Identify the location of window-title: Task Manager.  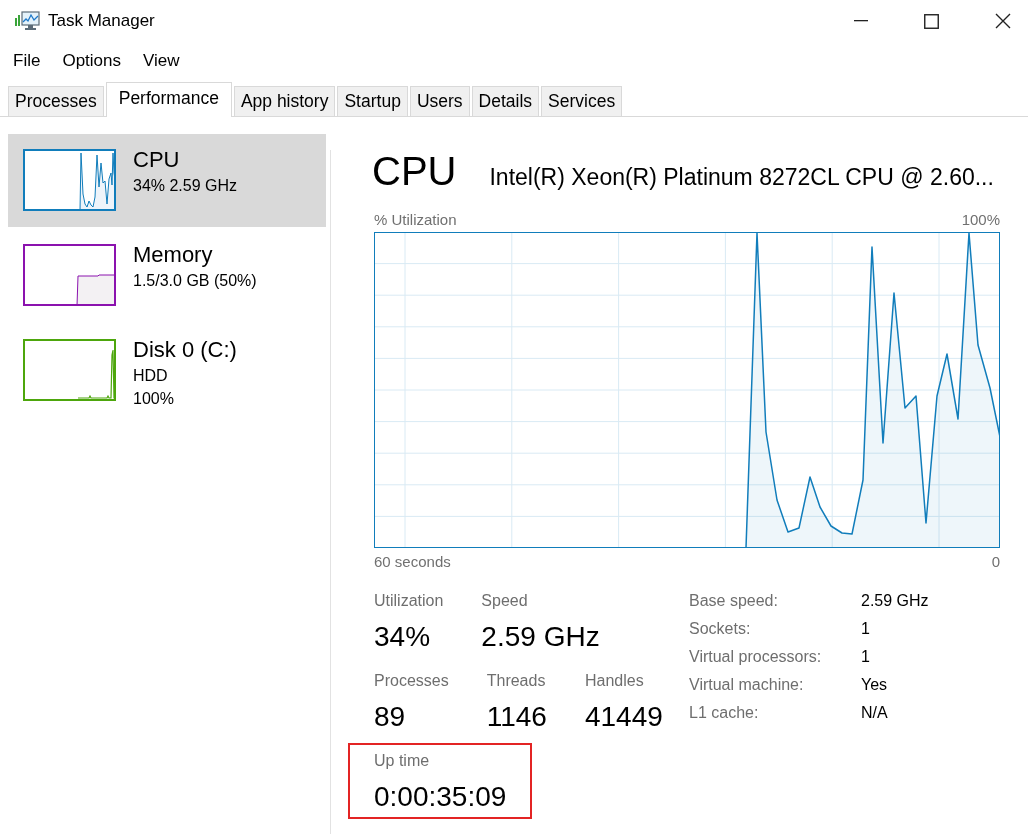
(101, 21).